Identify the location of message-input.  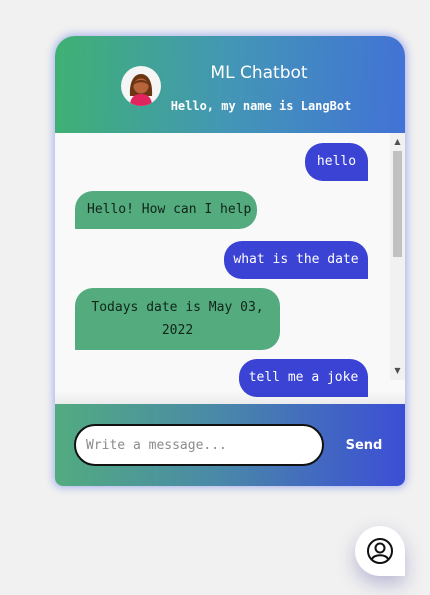
(199, 445).